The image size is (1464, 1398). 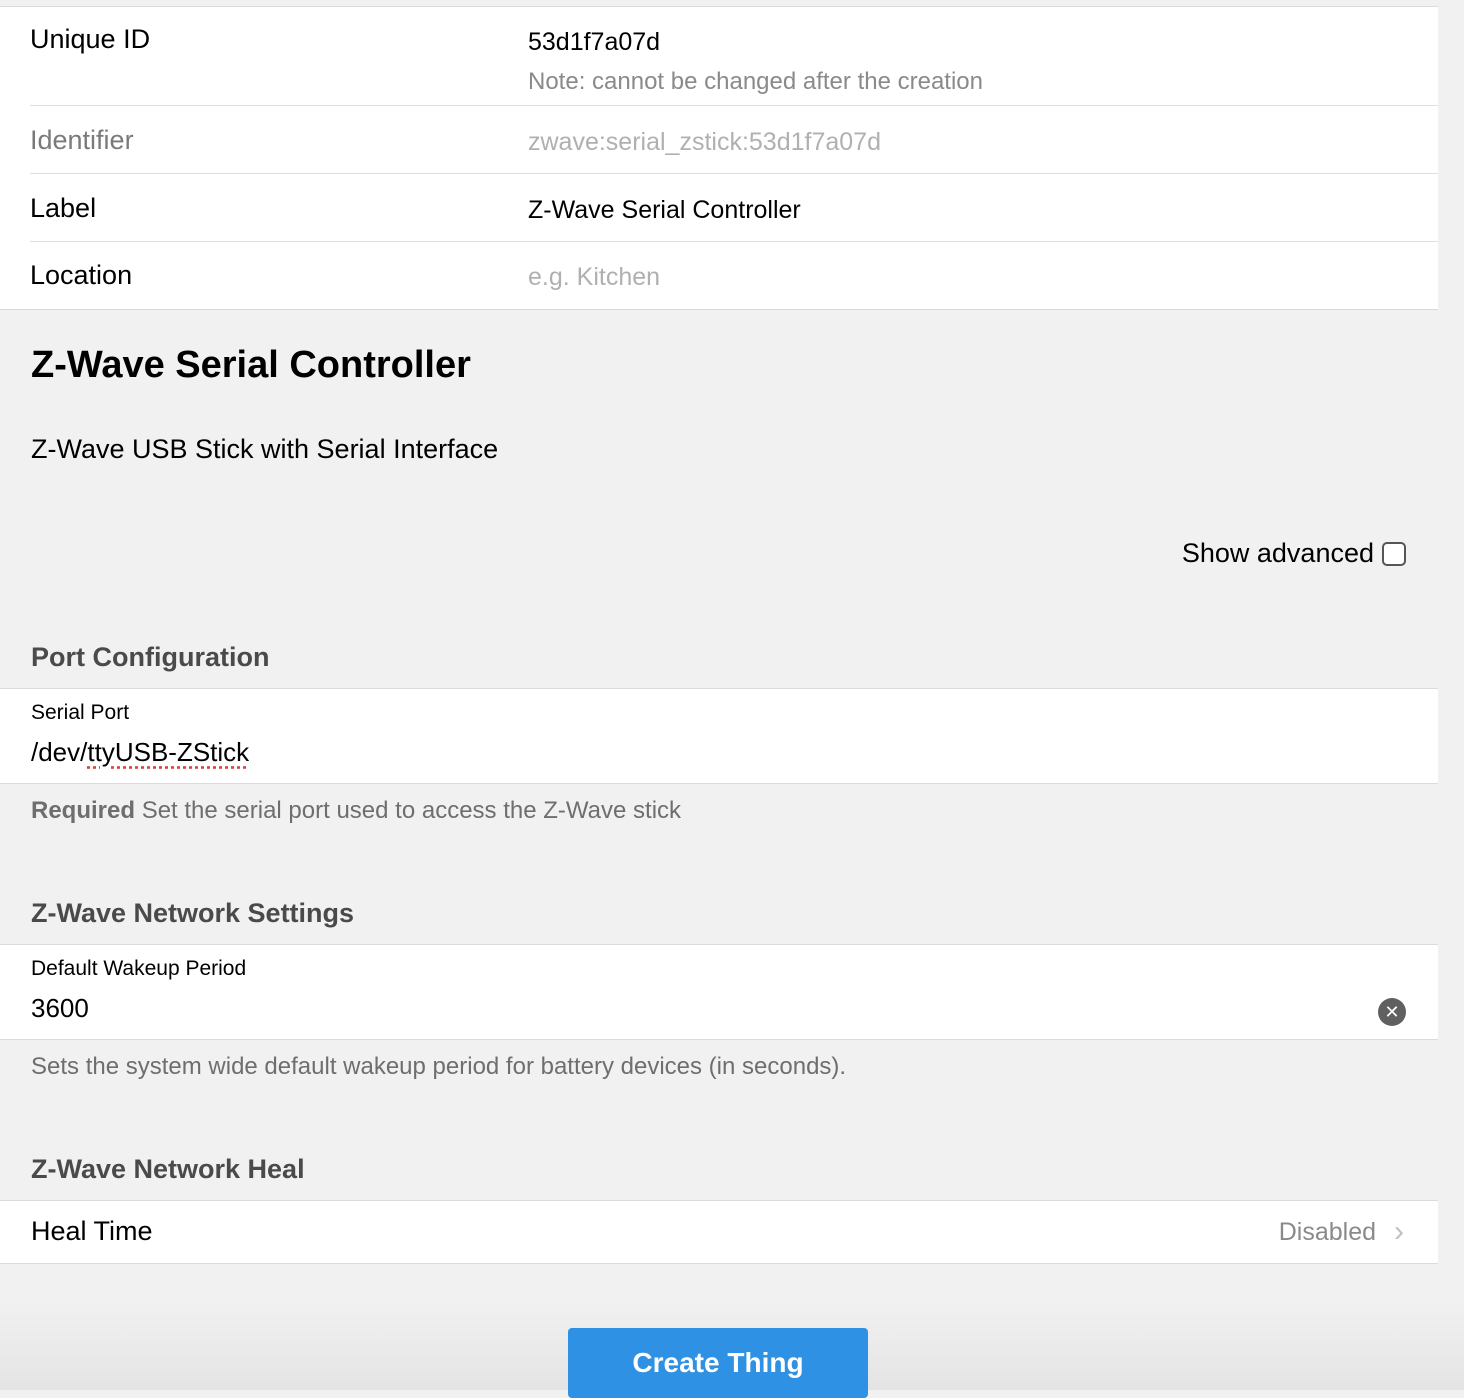 I want to click on serial-port-suffix: ttyUSB-ZStick, so click(x=168, y=752).